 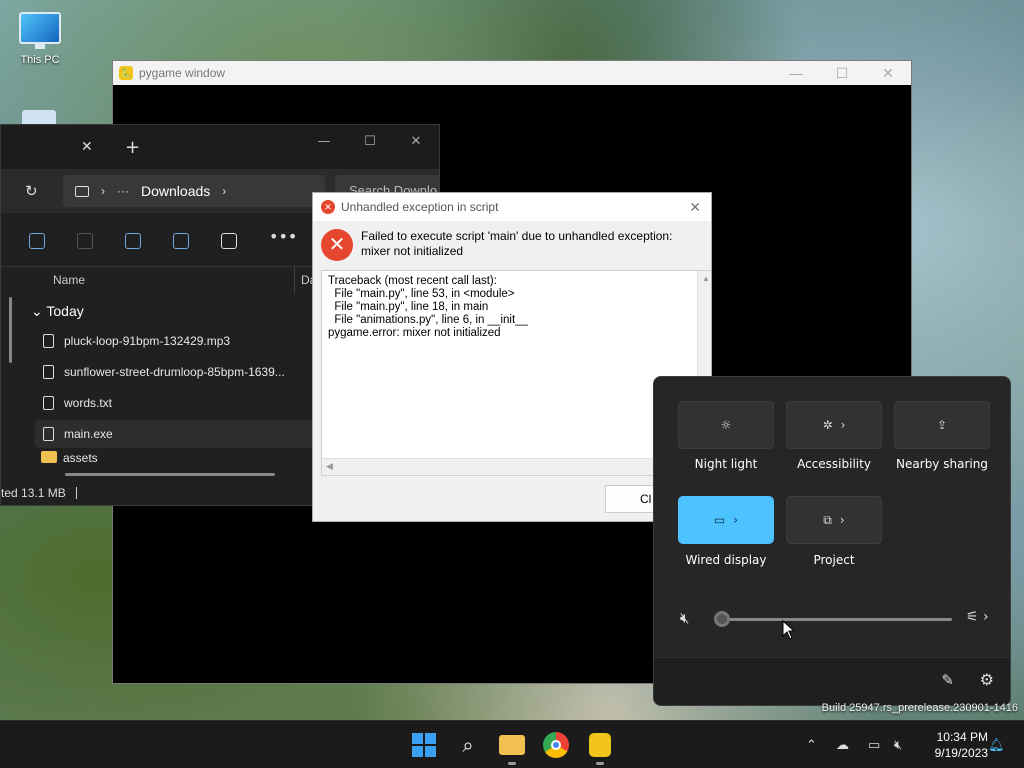 I want to click on group-header-today: ⌄ Today, so click(x=57, y=311).